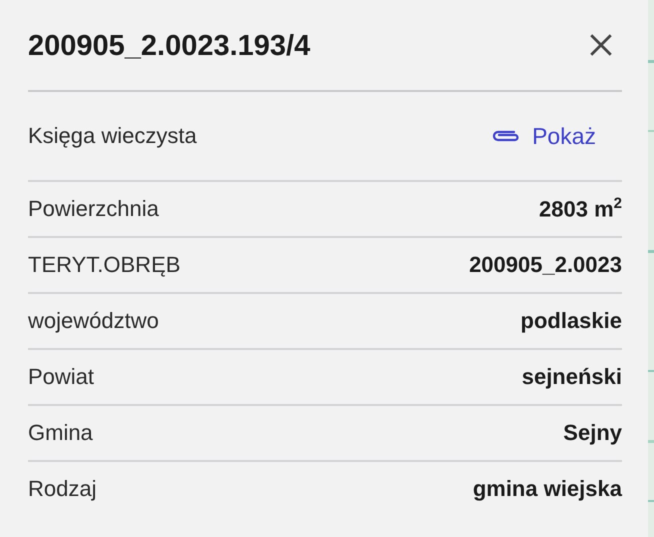  What do you see at coordinates (580, 209) in the screenshot?
I see `field-value: 2803 m$^{2}$` at bounding box center [580, 209].